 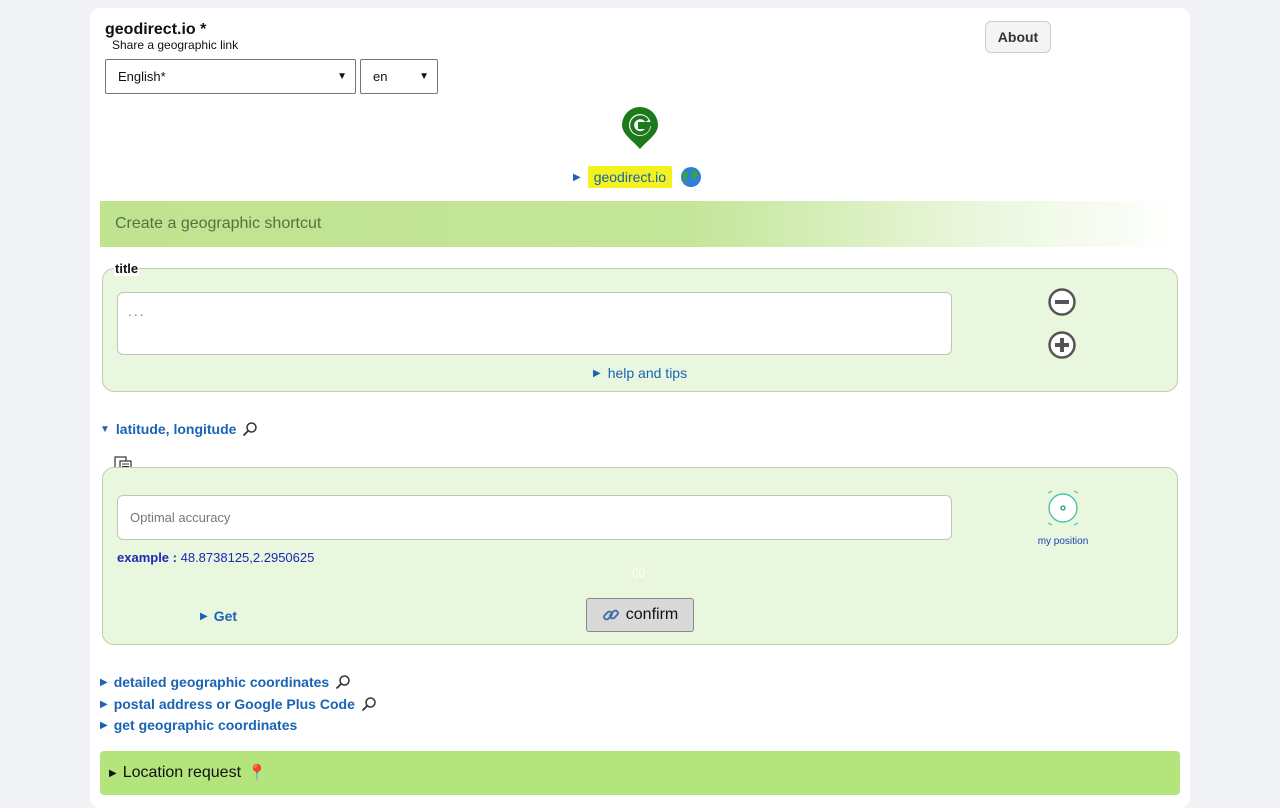 What do you see at coordinates (105, 429) in the screenshot?
I see `triangle-down-icon: ▼` at bounding box center [105, 429].